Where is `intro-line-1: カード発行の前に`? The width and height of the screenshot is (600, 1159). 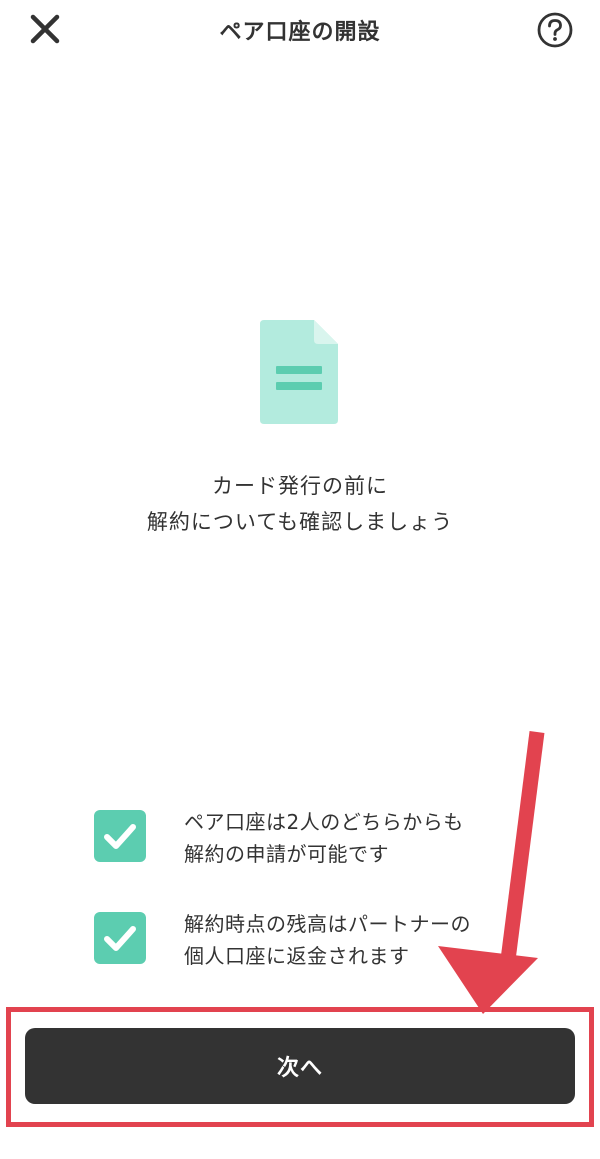
intro-line-1: カード発行の前に is located at coordinates (300, 486).